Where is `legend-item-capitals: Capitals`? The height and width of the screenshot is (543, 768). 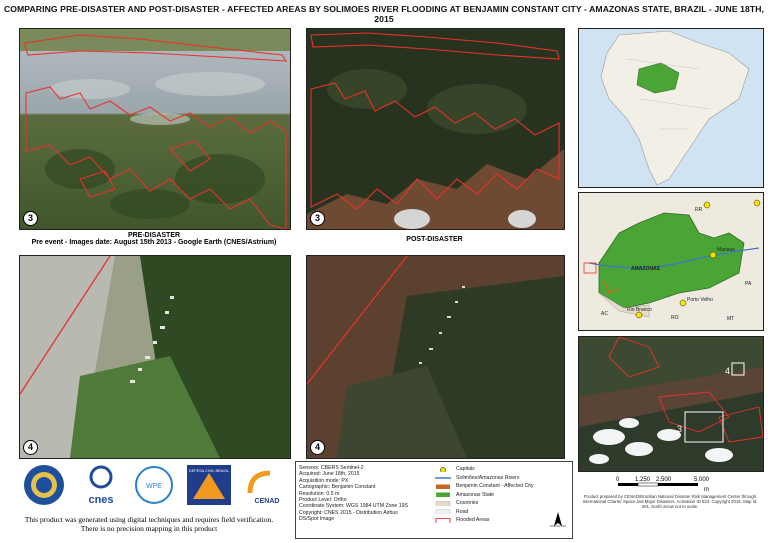
legend-item-capitals: Capitals is located at coordinates (501, 469).